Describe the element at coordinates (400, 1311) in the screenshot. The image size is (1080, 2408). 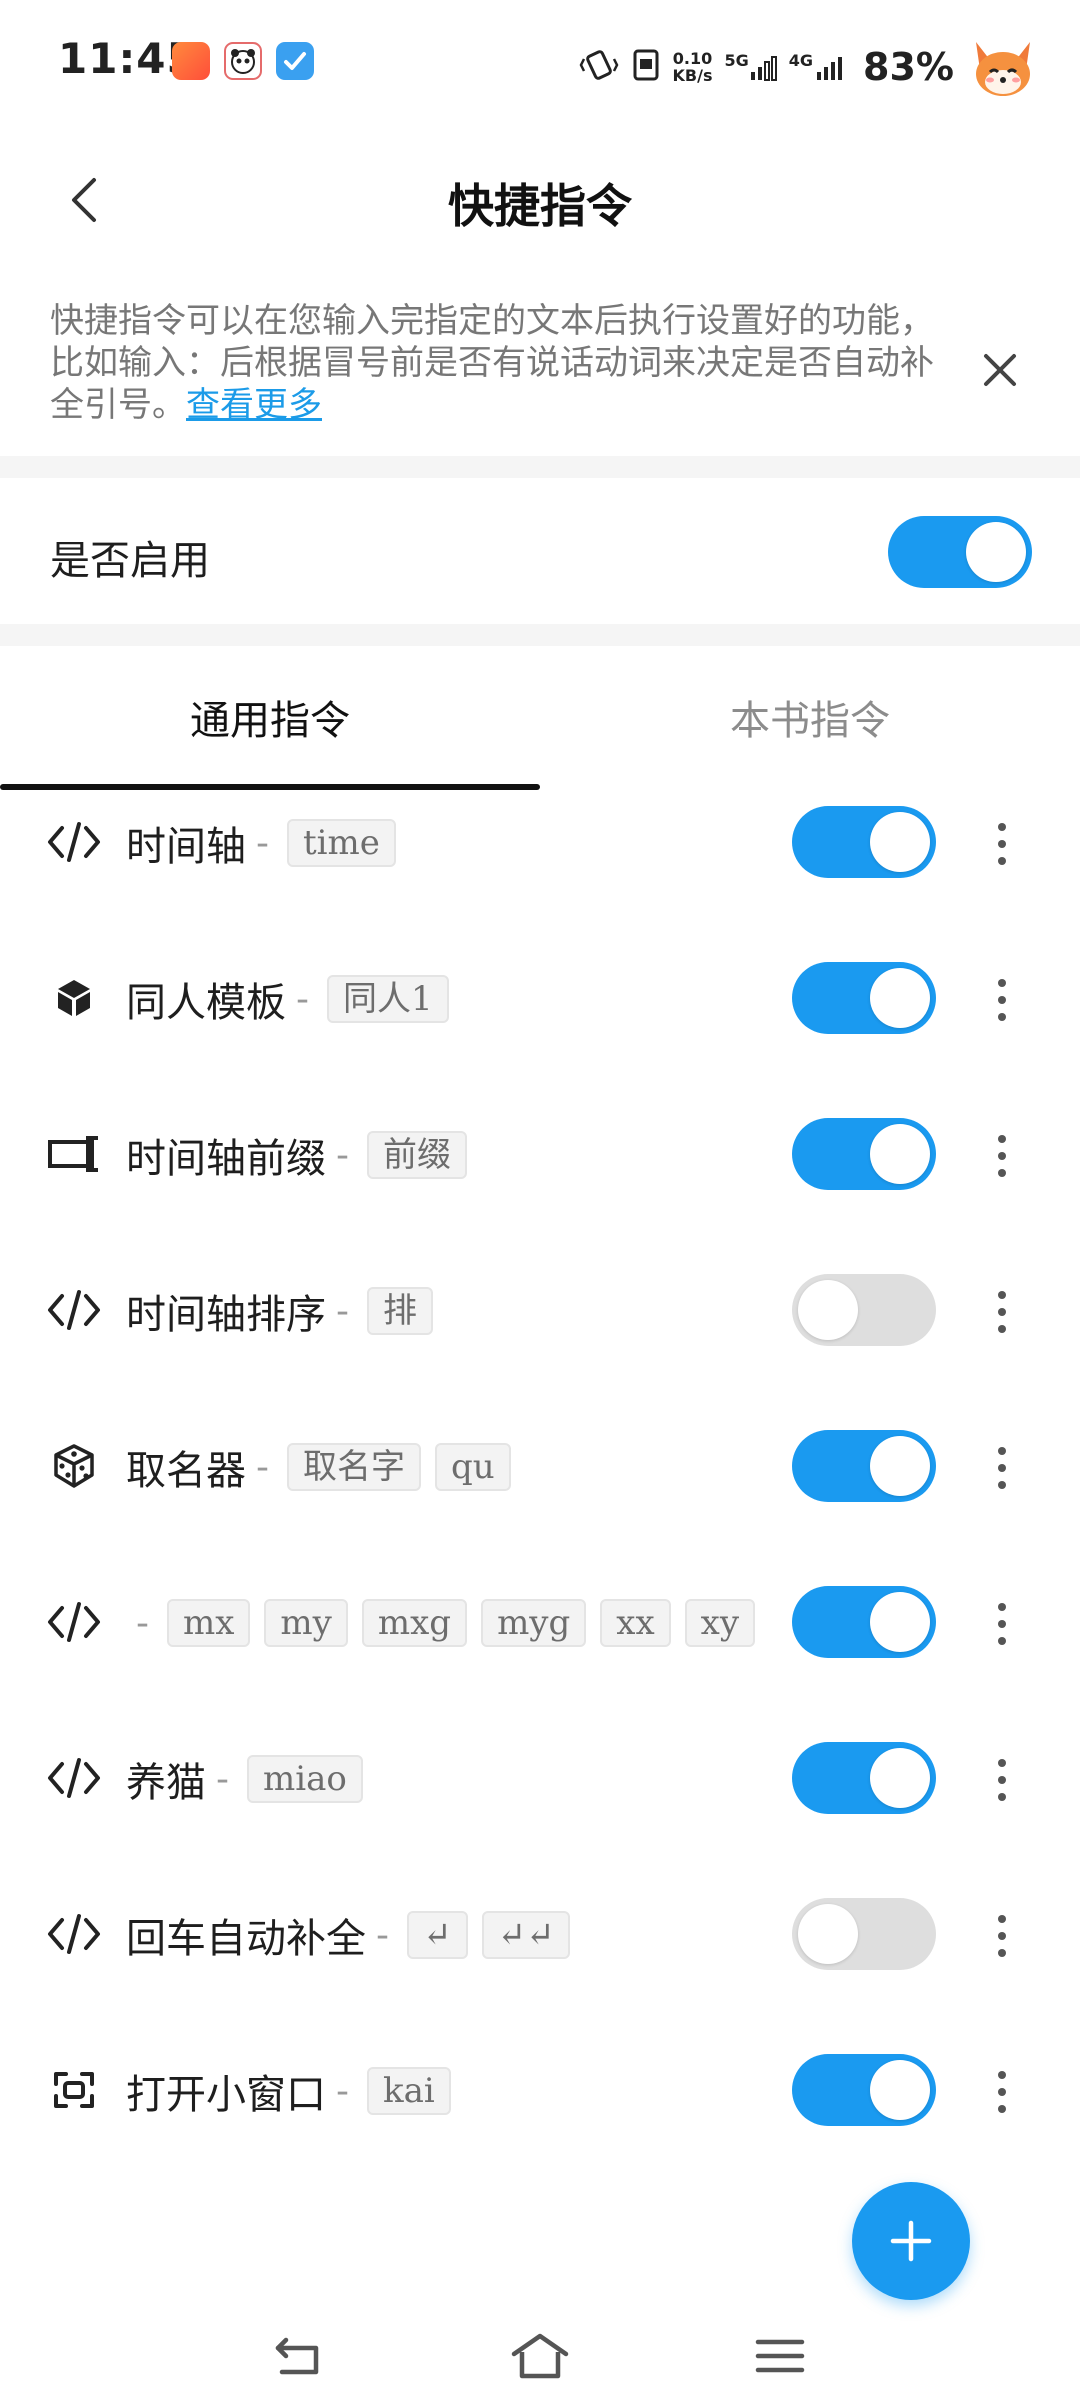
I see `trigger-chip: 排` at that location.